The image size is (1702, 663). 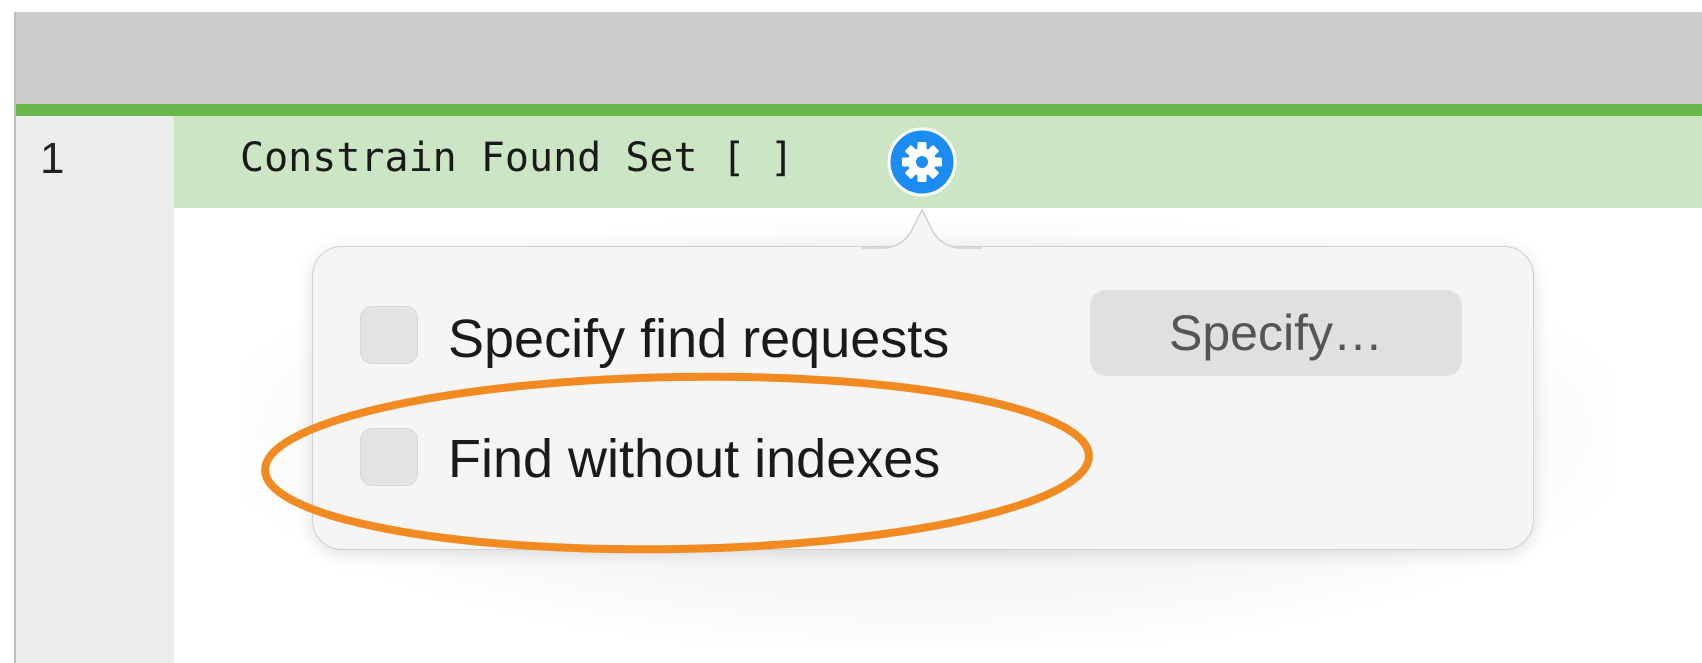 I want to click on specify-find-requests-label: Specify find requests, so click(x=698, y=339).